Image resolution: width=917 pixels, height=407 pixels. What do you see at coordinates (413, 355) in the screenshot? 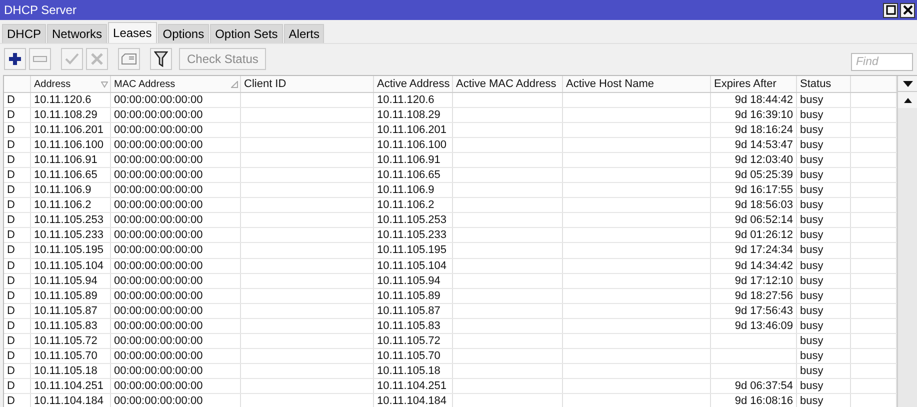
I see `active-address-cell: 10.11.105.70` at bounding box center [413, 355].